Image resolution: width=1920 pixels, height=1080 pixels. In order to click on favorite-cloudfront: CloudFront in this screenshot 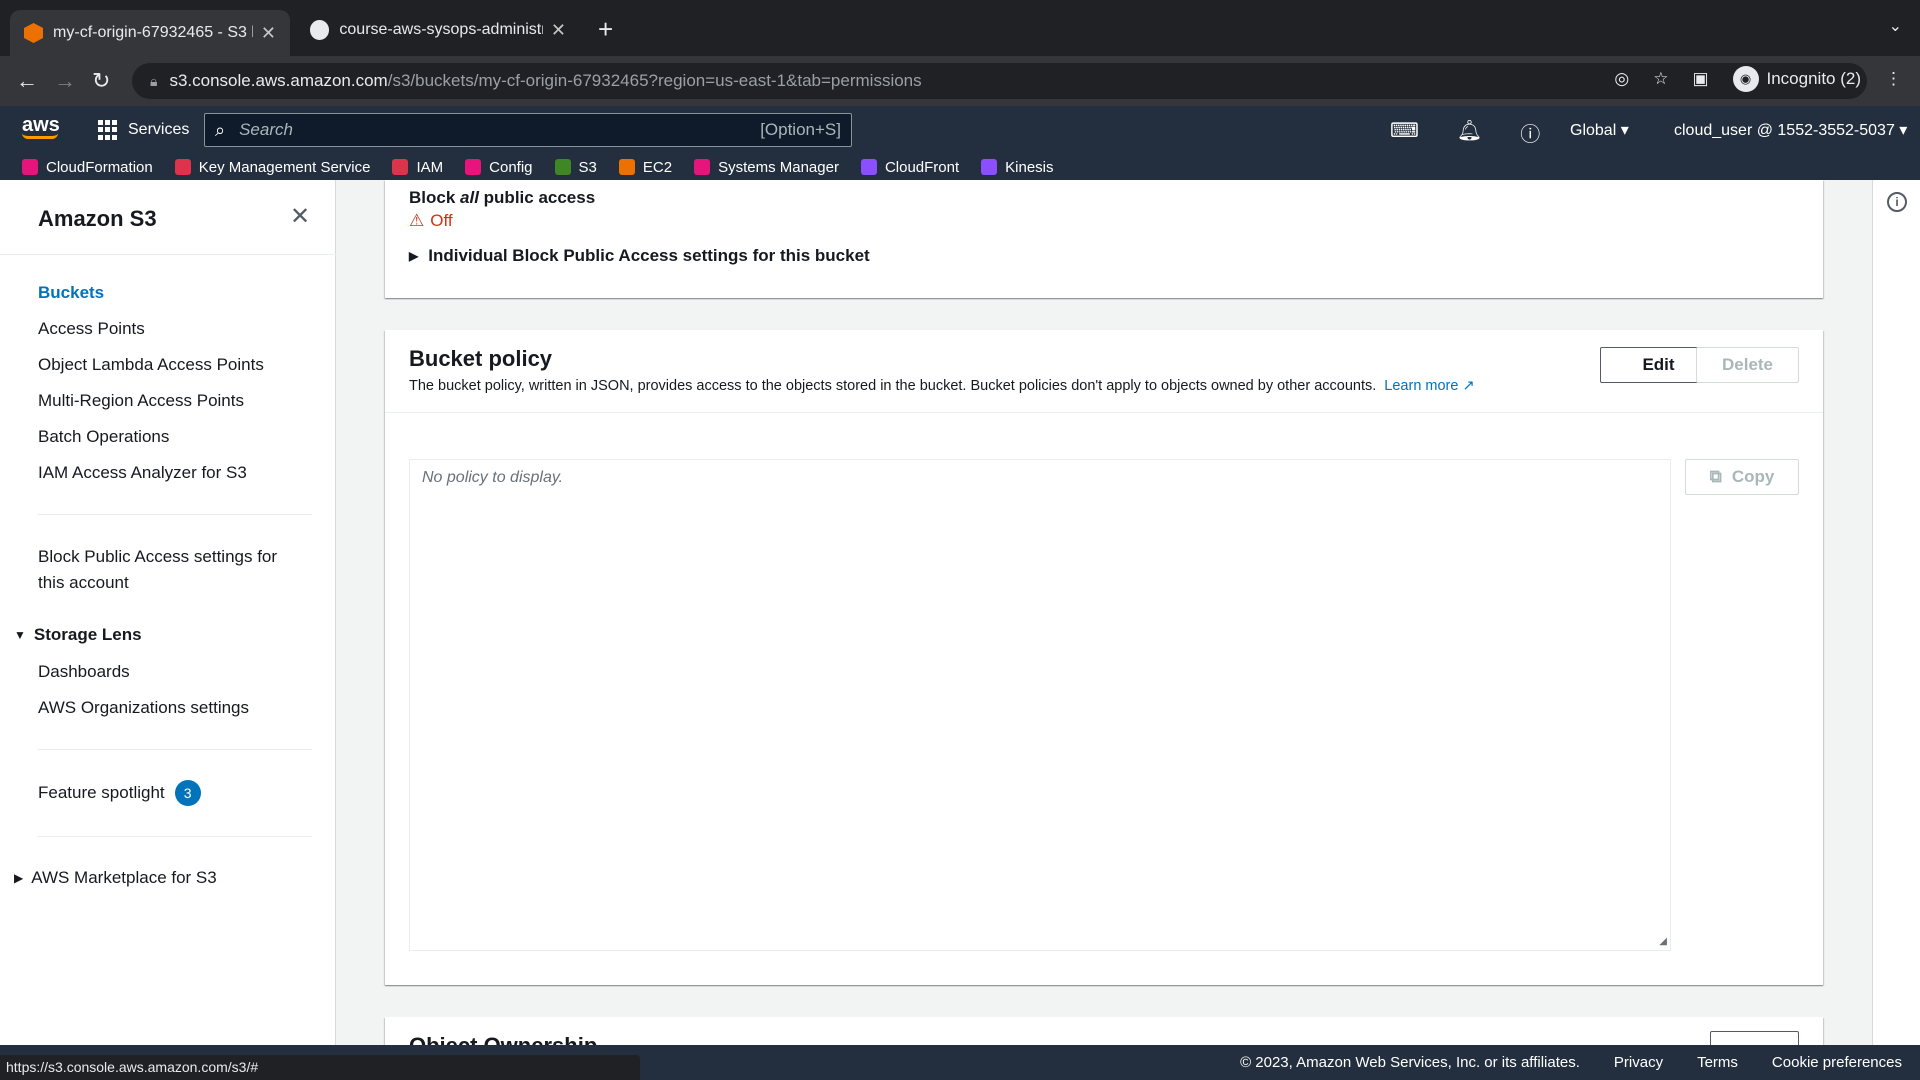, I will do `click(910, 167)`.